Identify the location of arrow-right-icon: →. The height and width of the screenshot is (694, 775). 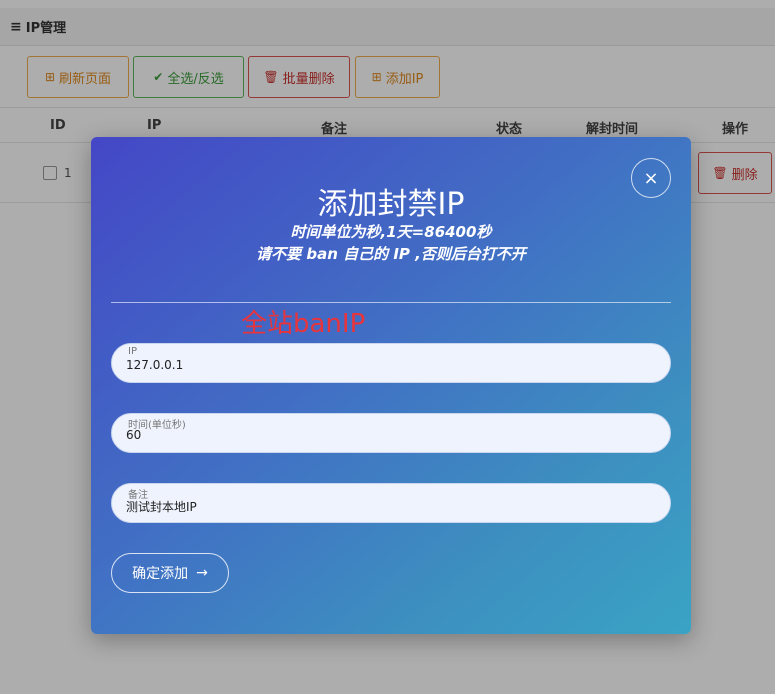
(202, 573).